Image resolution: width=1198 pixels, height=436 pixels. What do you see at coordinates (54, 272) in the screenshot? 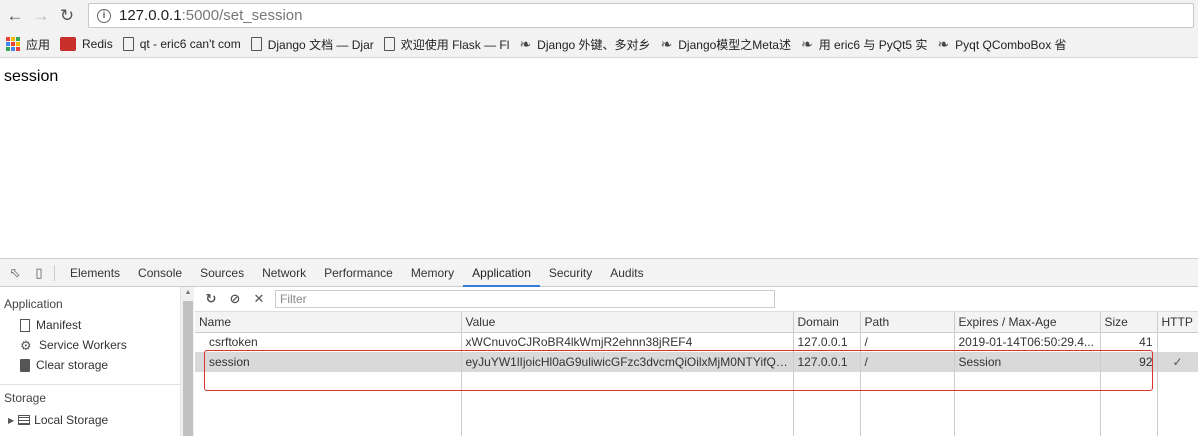
I see `tab-separator` at bounding box center [54, 272].